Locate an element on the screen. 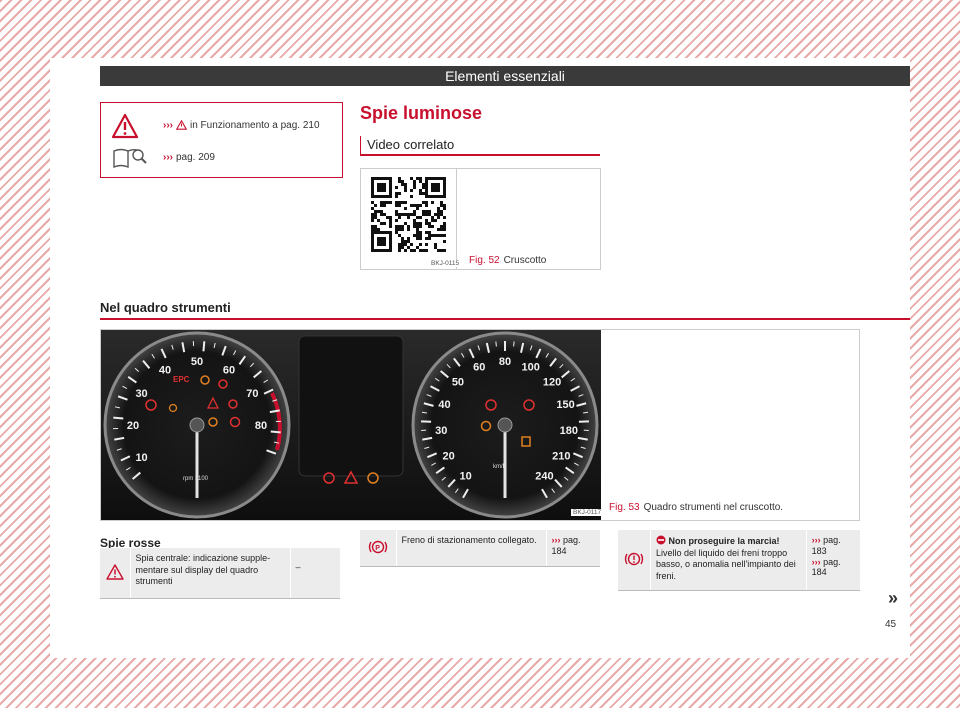 The width and height of the screenshot is (960, 708). brake-warning-icon is located at coordinates (634, 560).